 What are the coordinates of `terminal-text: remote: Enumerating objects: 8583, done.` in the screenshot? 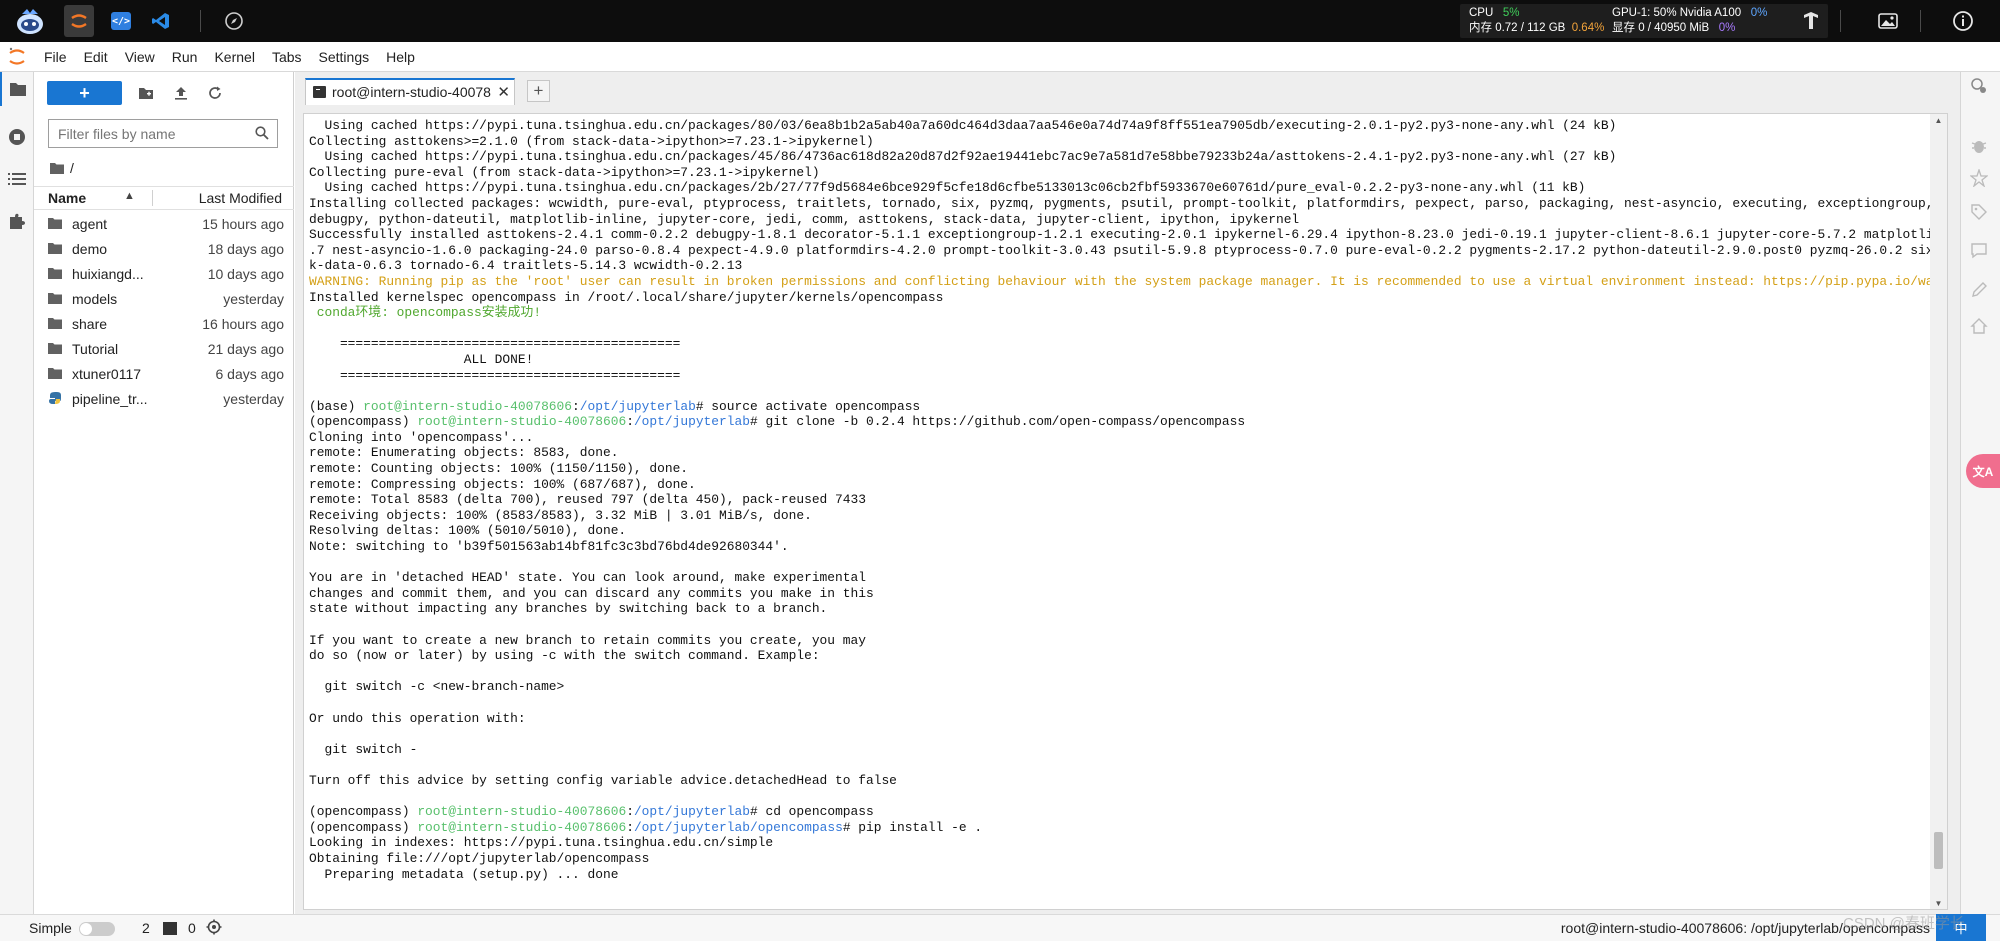 It's located at (464, 453).